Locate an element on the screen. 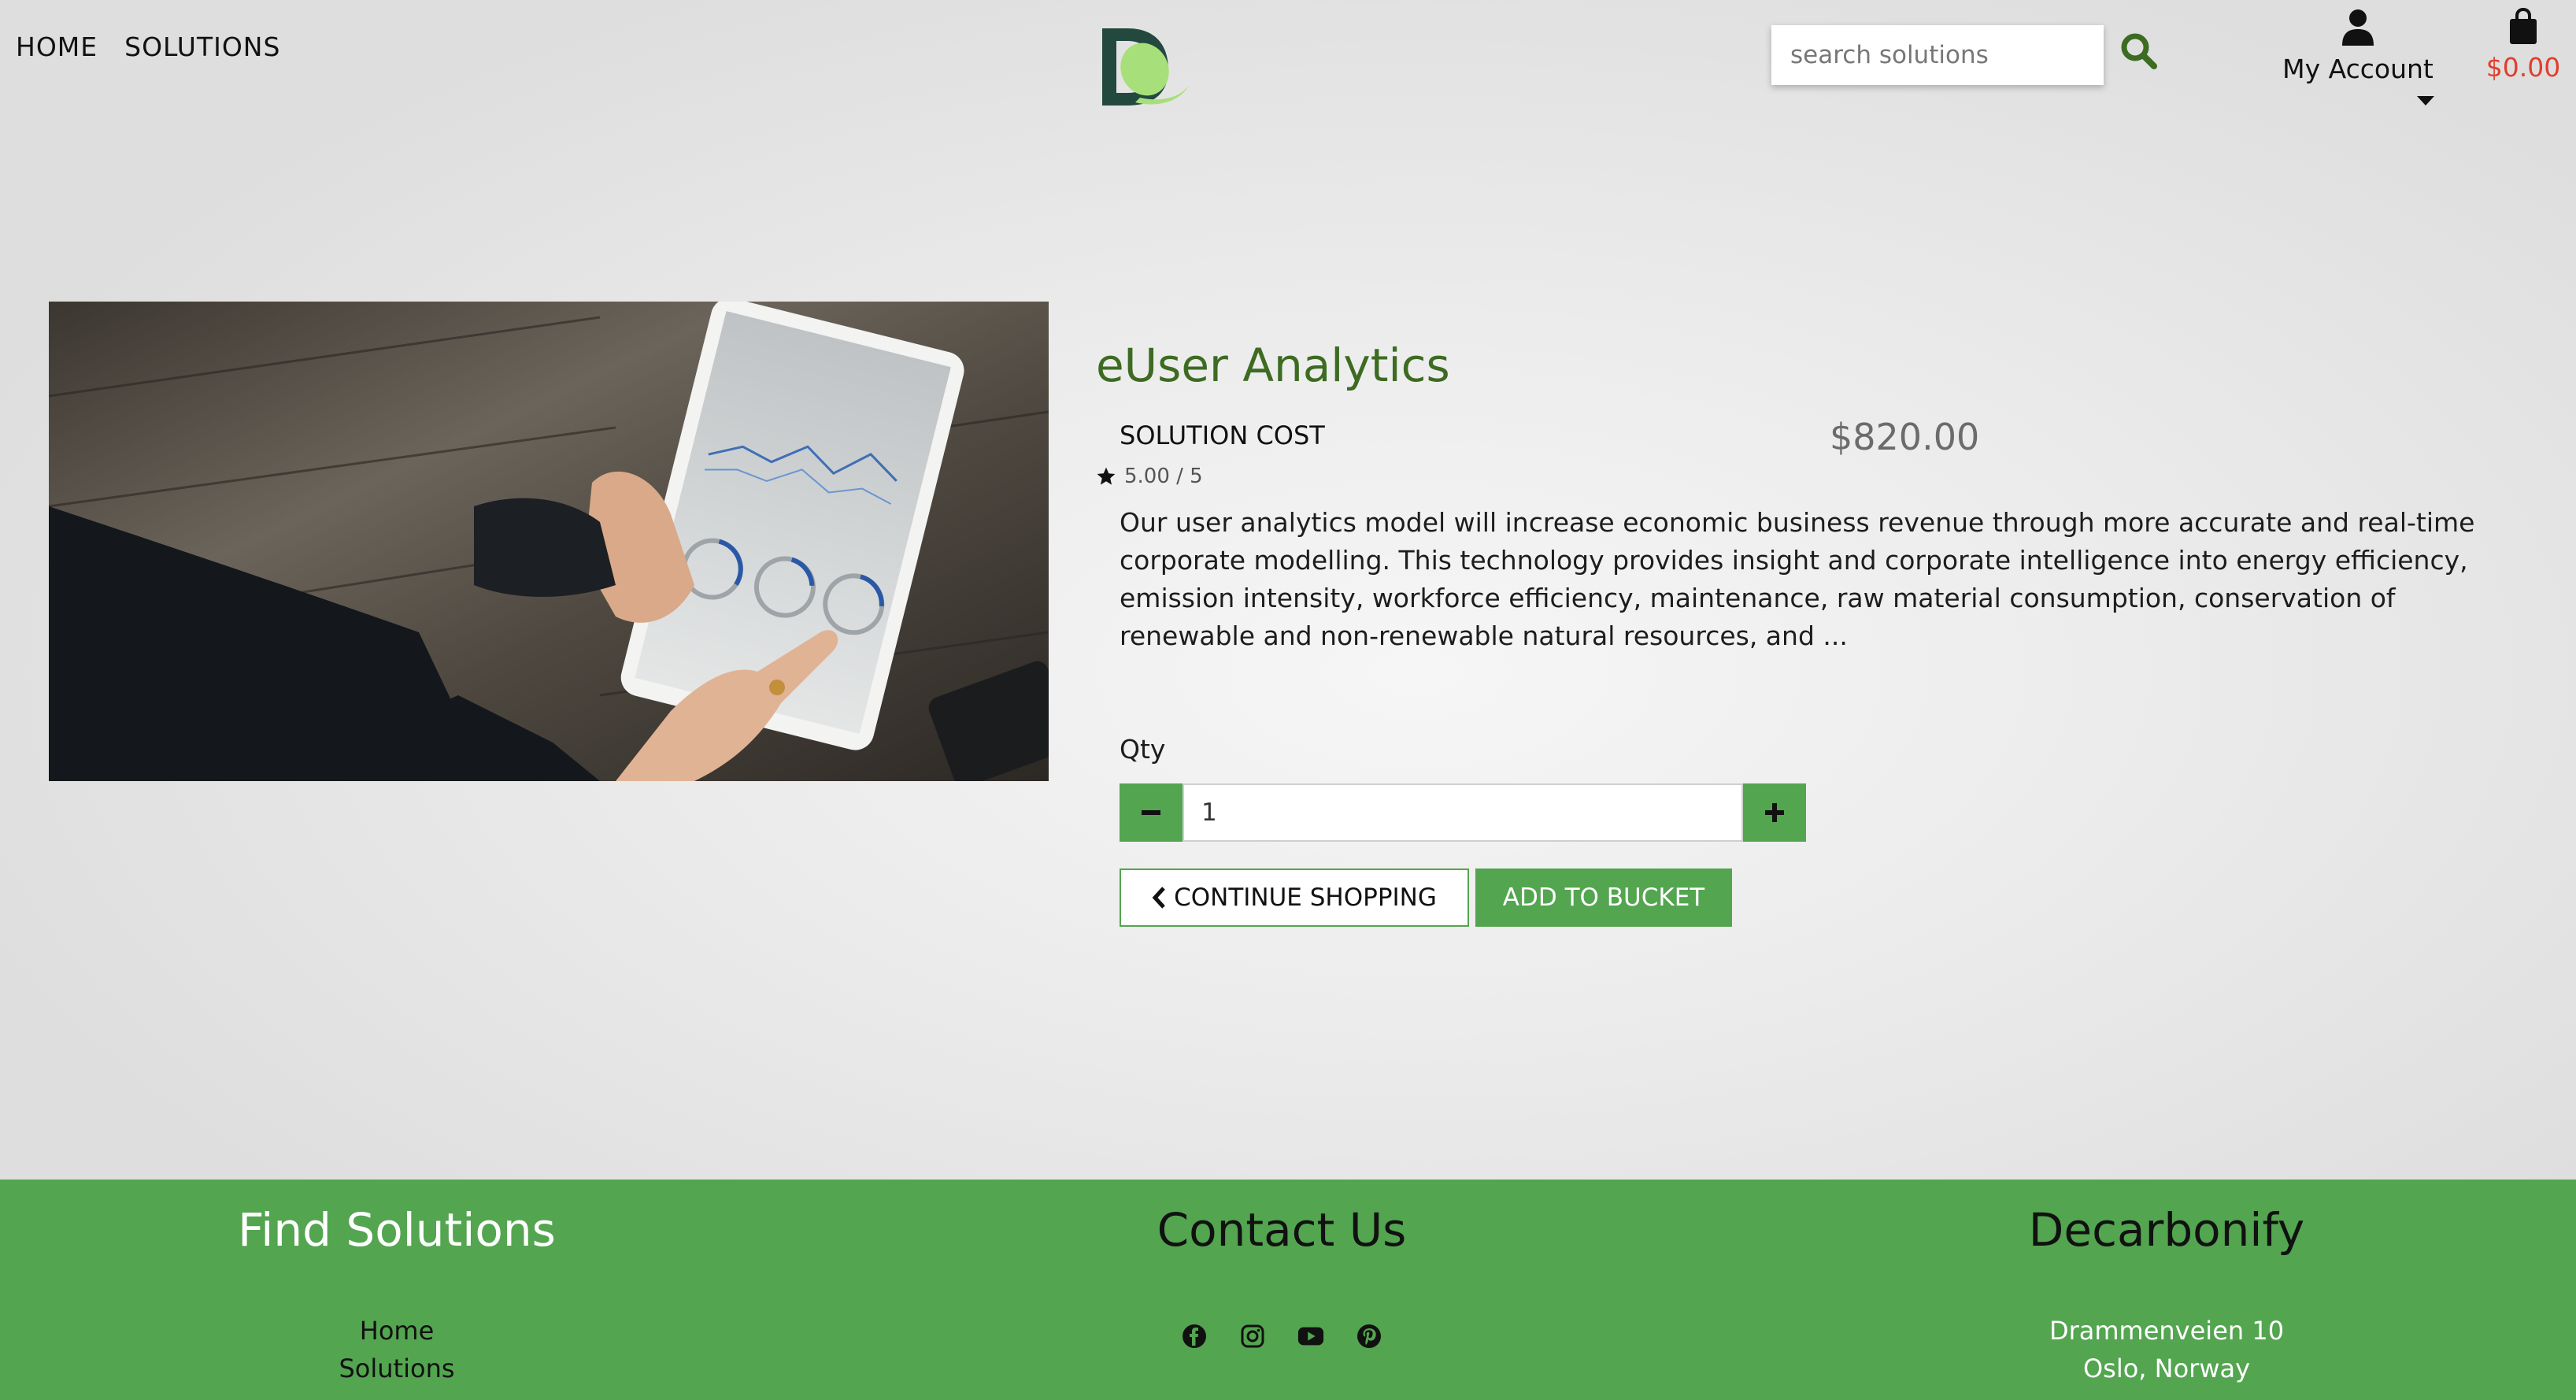 Image resolution: width=2576 pixels, height=1400 pixels. facebook-icon is located at coordinates (1194, 1336).